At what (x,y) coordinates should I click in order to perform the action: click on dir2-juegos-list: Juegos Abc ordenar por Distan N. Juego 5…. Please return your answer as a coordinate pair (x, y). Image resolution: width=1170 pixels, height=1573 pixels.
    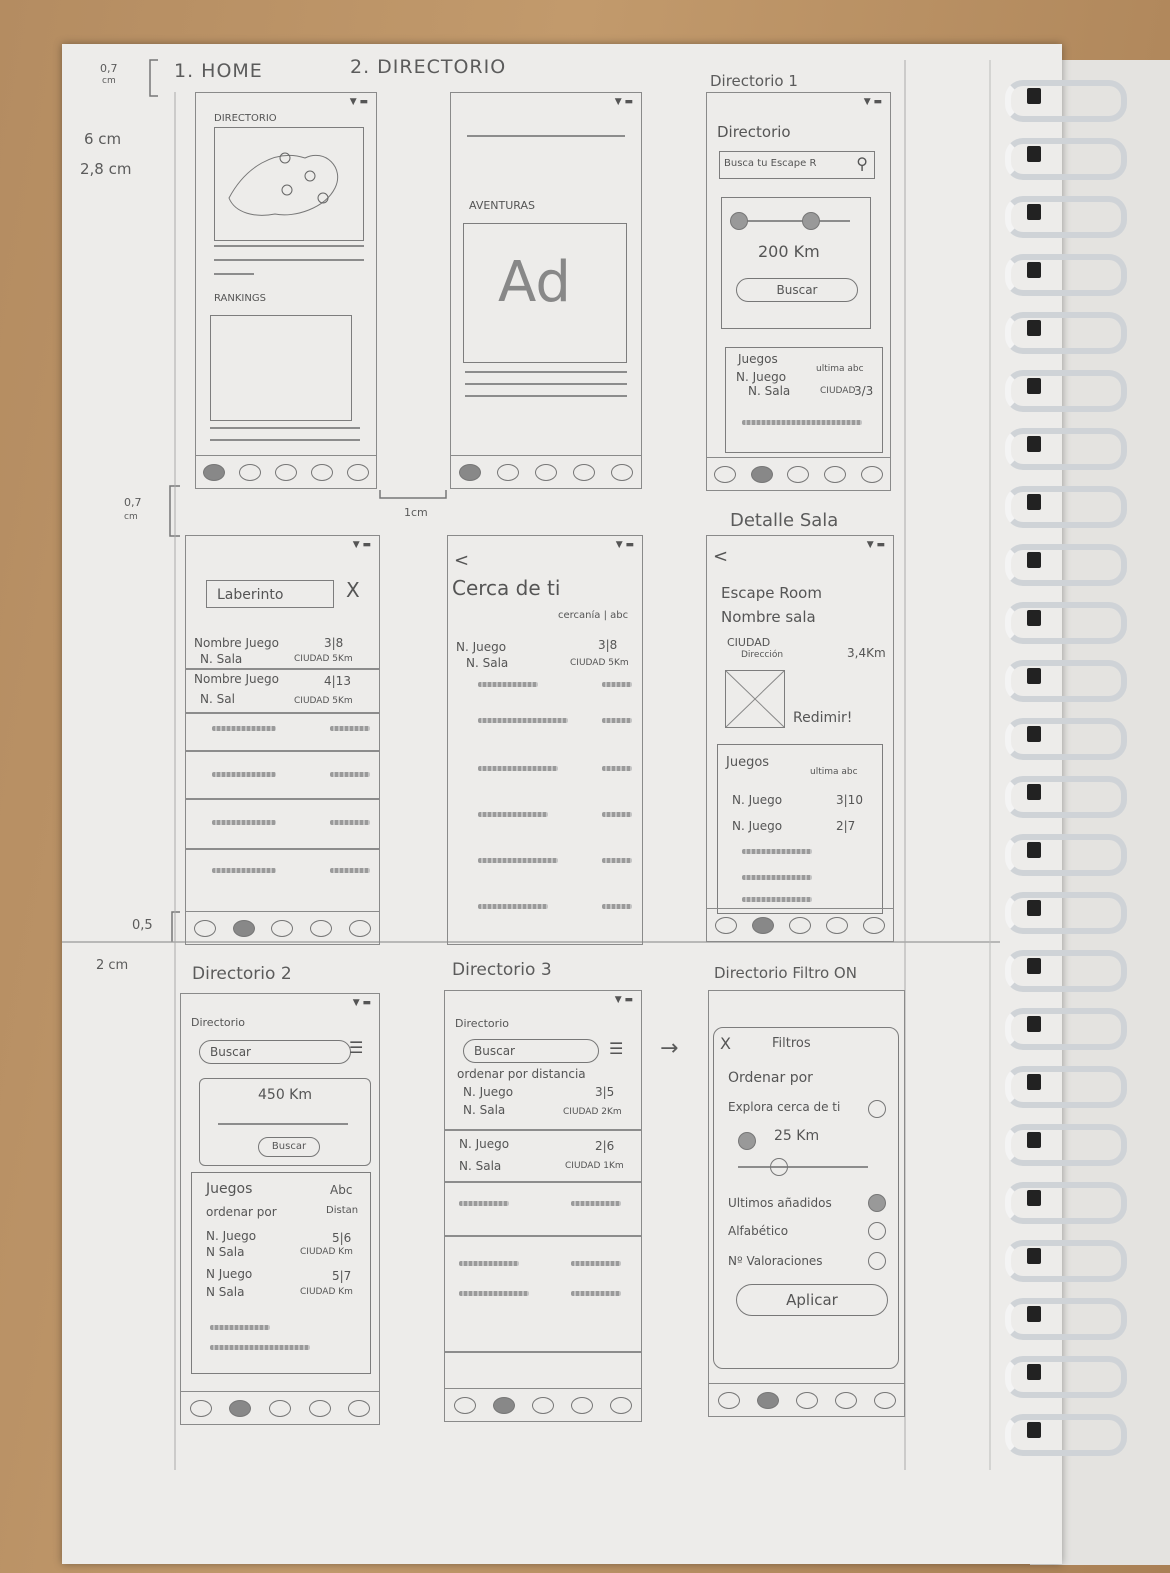
    Looking at the image, I should click on (281, 1273).